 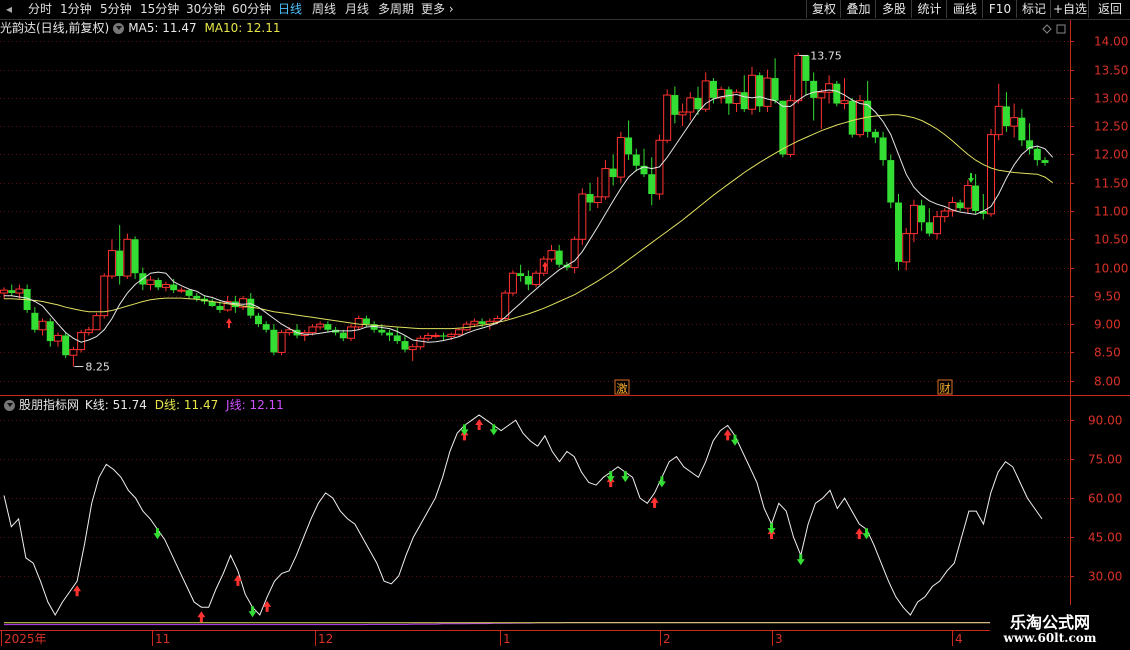 What do you see at coordinates (325, 639) in the screenshot?
I see `time-label: 12` at bounding box center [325, 639].